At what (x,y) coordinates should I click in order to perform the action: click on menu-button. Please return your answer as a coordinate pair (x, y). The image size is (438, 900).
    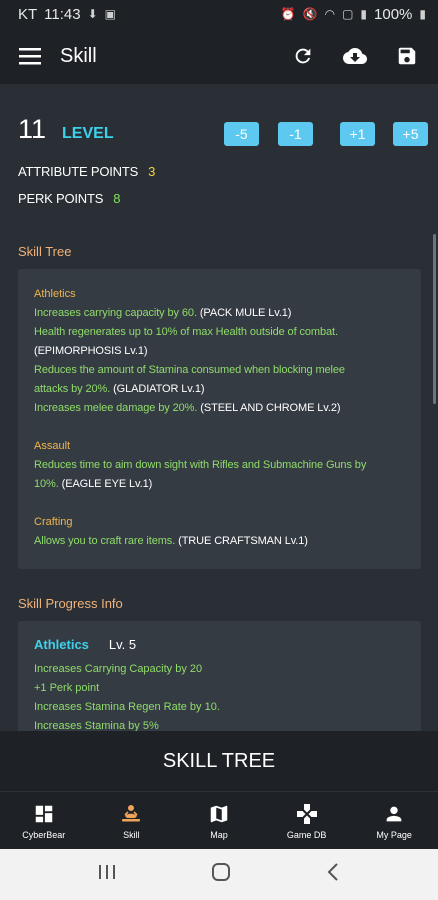
    Looking at the image, I should click on (30, 56).